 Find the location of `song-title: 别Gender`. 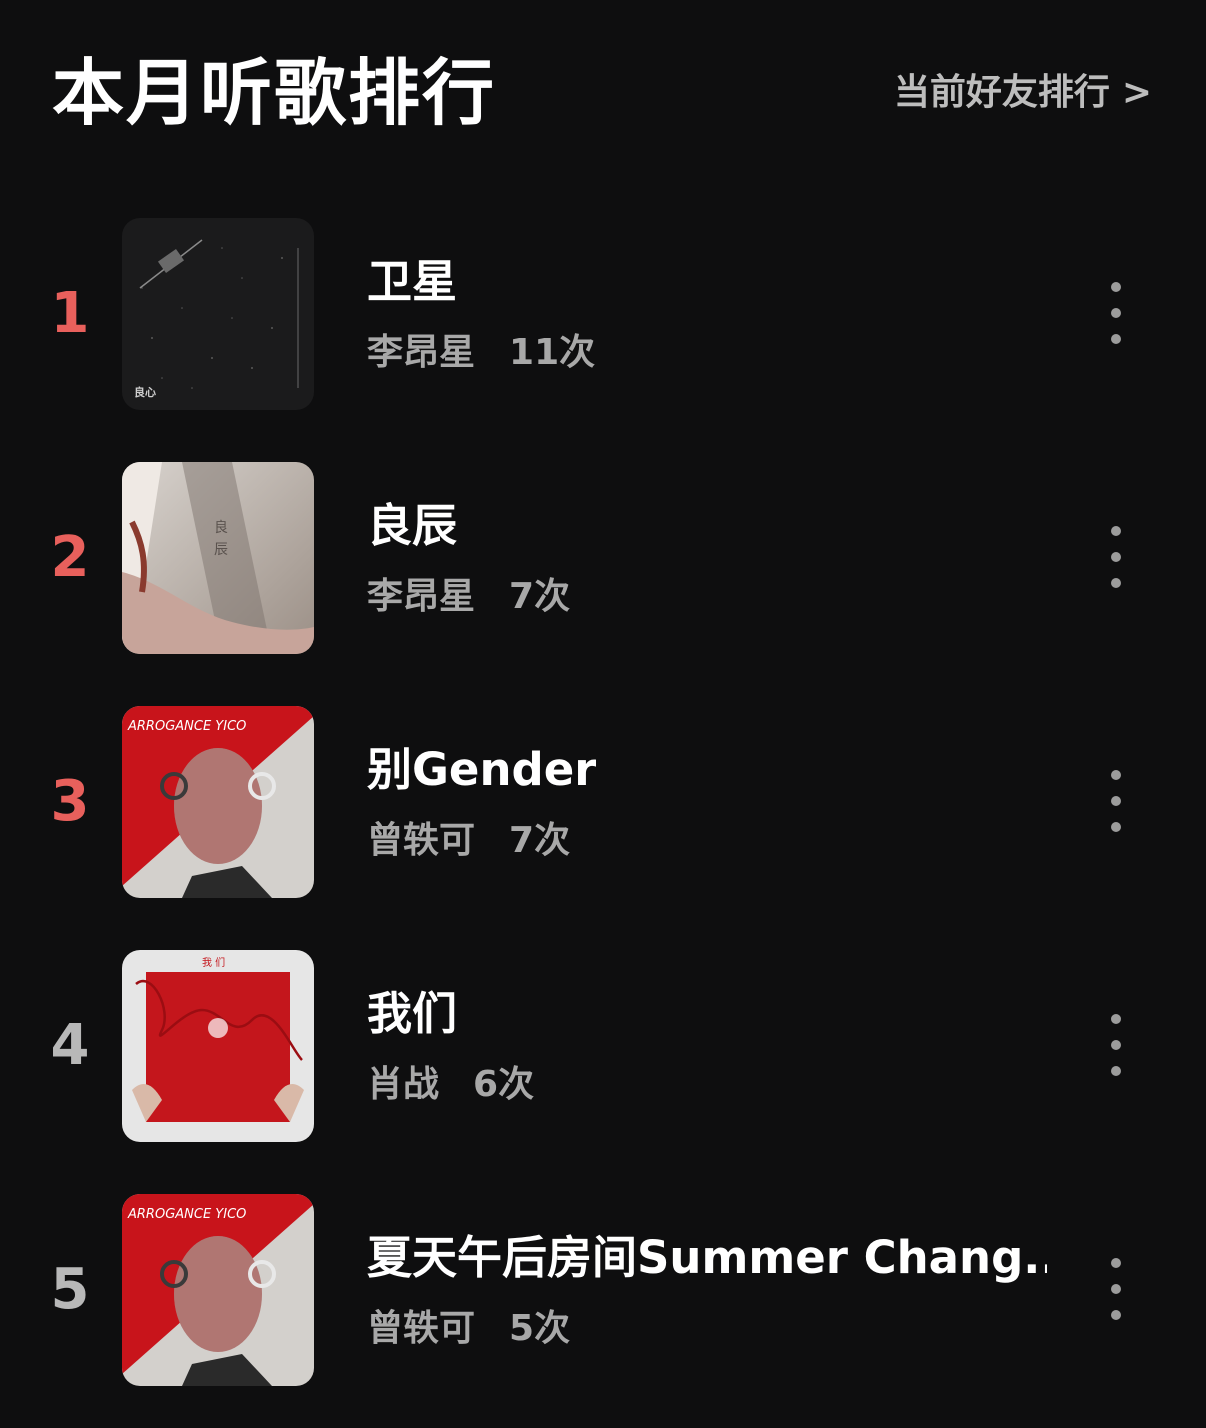

song-title: 别Gender is located at coordinates (482, 769).